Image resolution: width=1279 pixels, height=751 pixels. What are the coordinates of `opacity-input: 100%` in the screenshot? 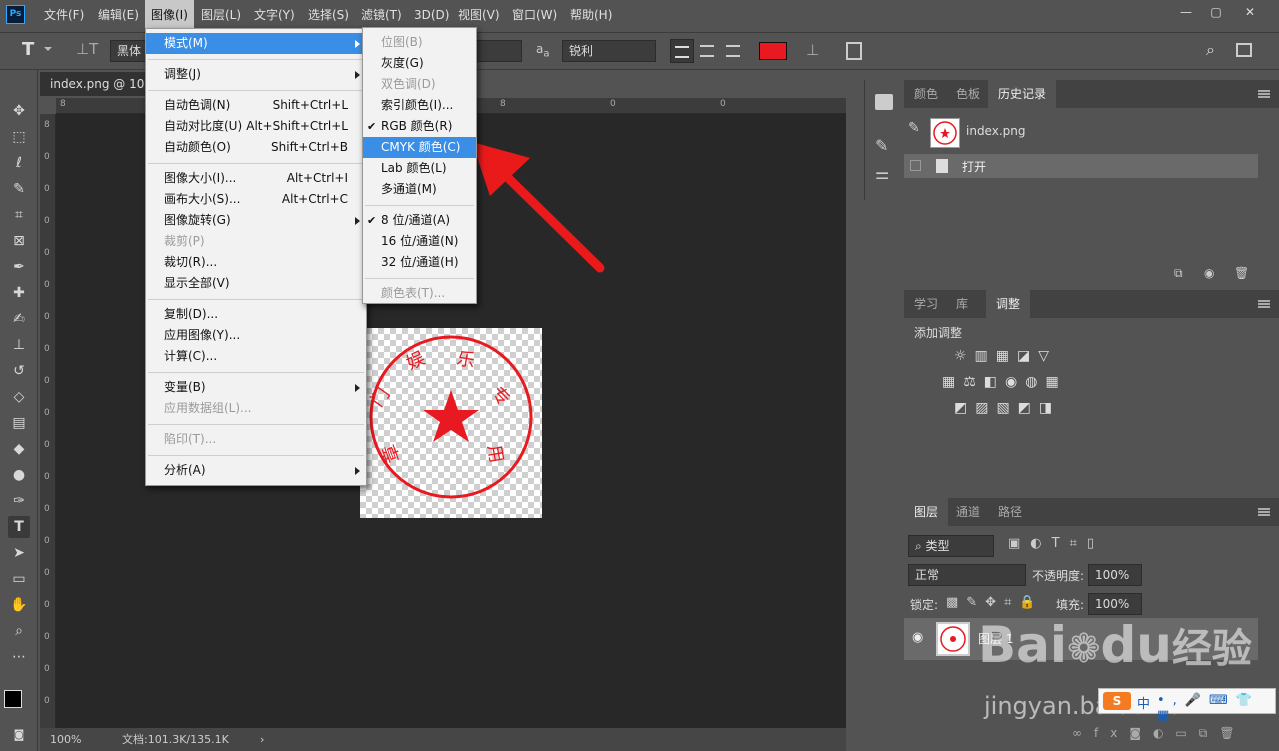 It's located at (1115, 575).